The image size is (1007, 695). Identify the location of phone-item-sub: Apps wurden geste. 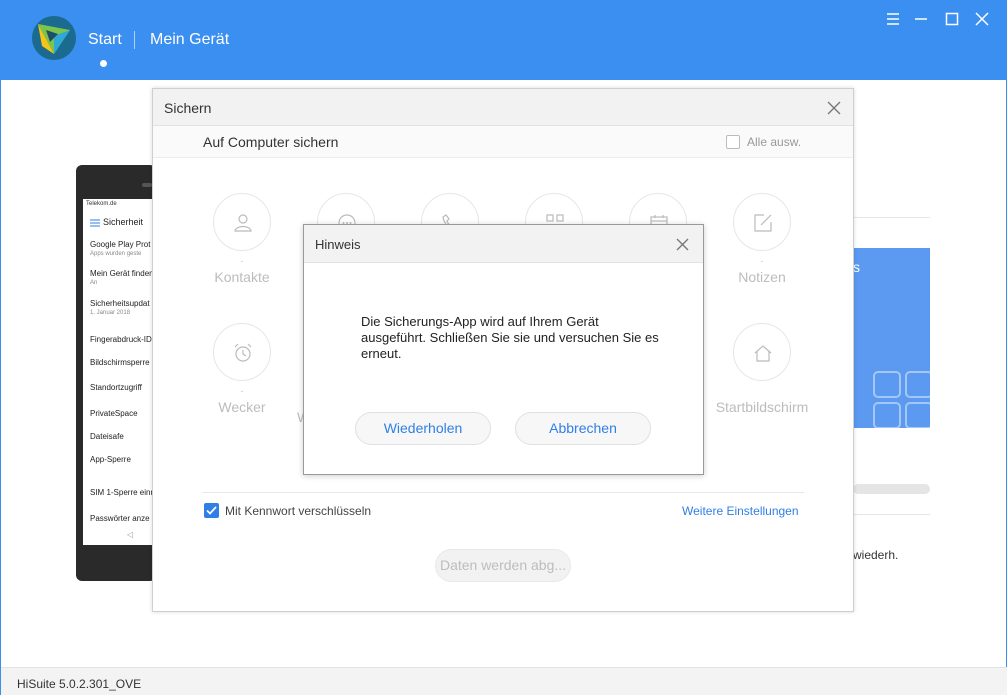
(116, 254).